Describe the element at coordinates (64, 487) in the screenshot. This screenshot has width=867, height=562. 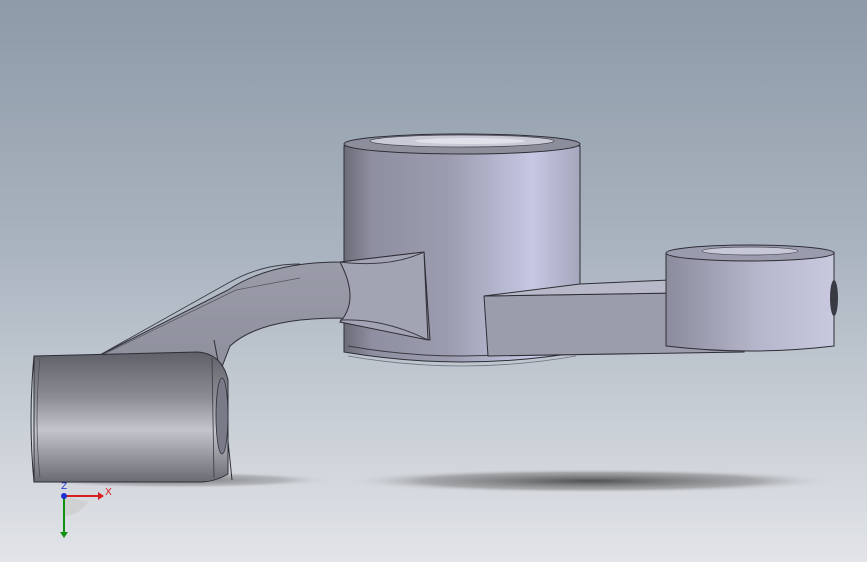
I see `z-axis-label: Z` at that location.